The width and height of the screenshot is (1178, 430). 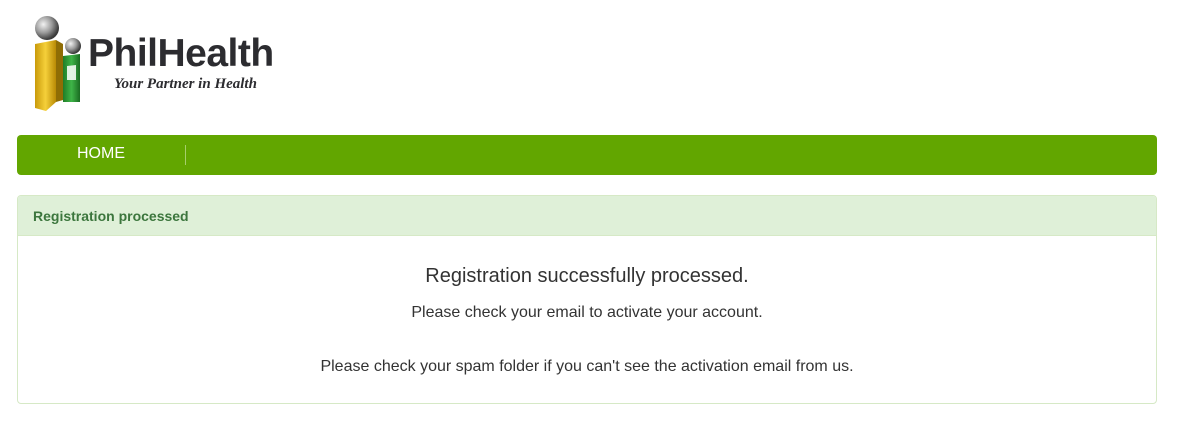 What do you see at coordinates (181, 53) in the screenshot?
I see `logo-wordmark: PhilHealth` at bounding box center [181, 53].